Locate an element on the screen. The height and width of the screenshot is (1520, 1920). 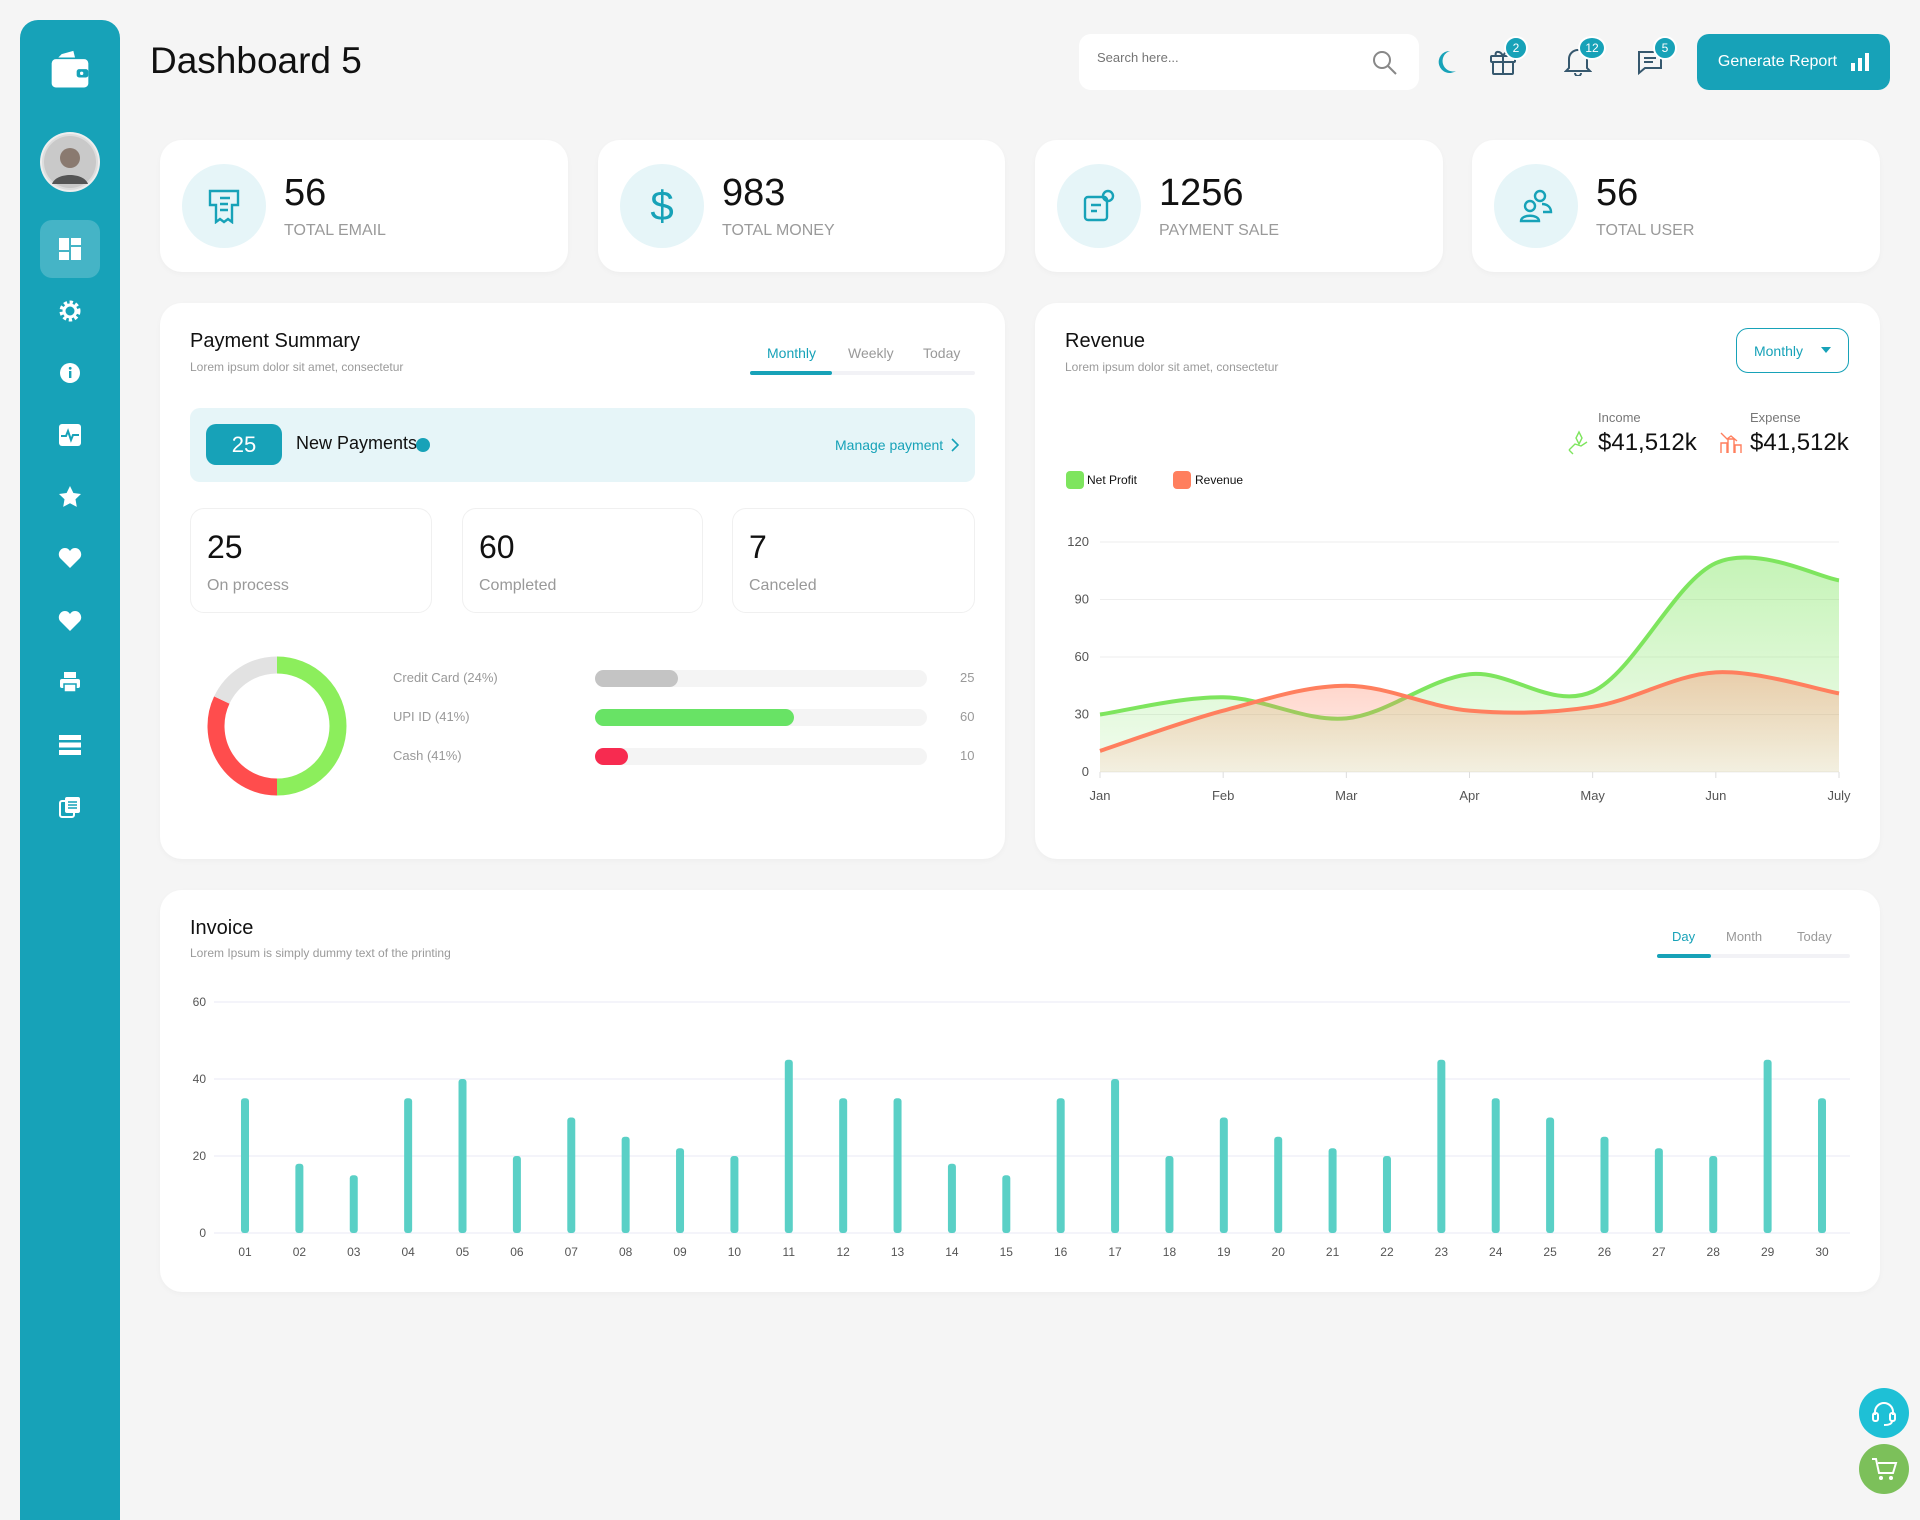
new-payments-banner: 25 New Payments Manage payment is located at coordinates (582, 445).